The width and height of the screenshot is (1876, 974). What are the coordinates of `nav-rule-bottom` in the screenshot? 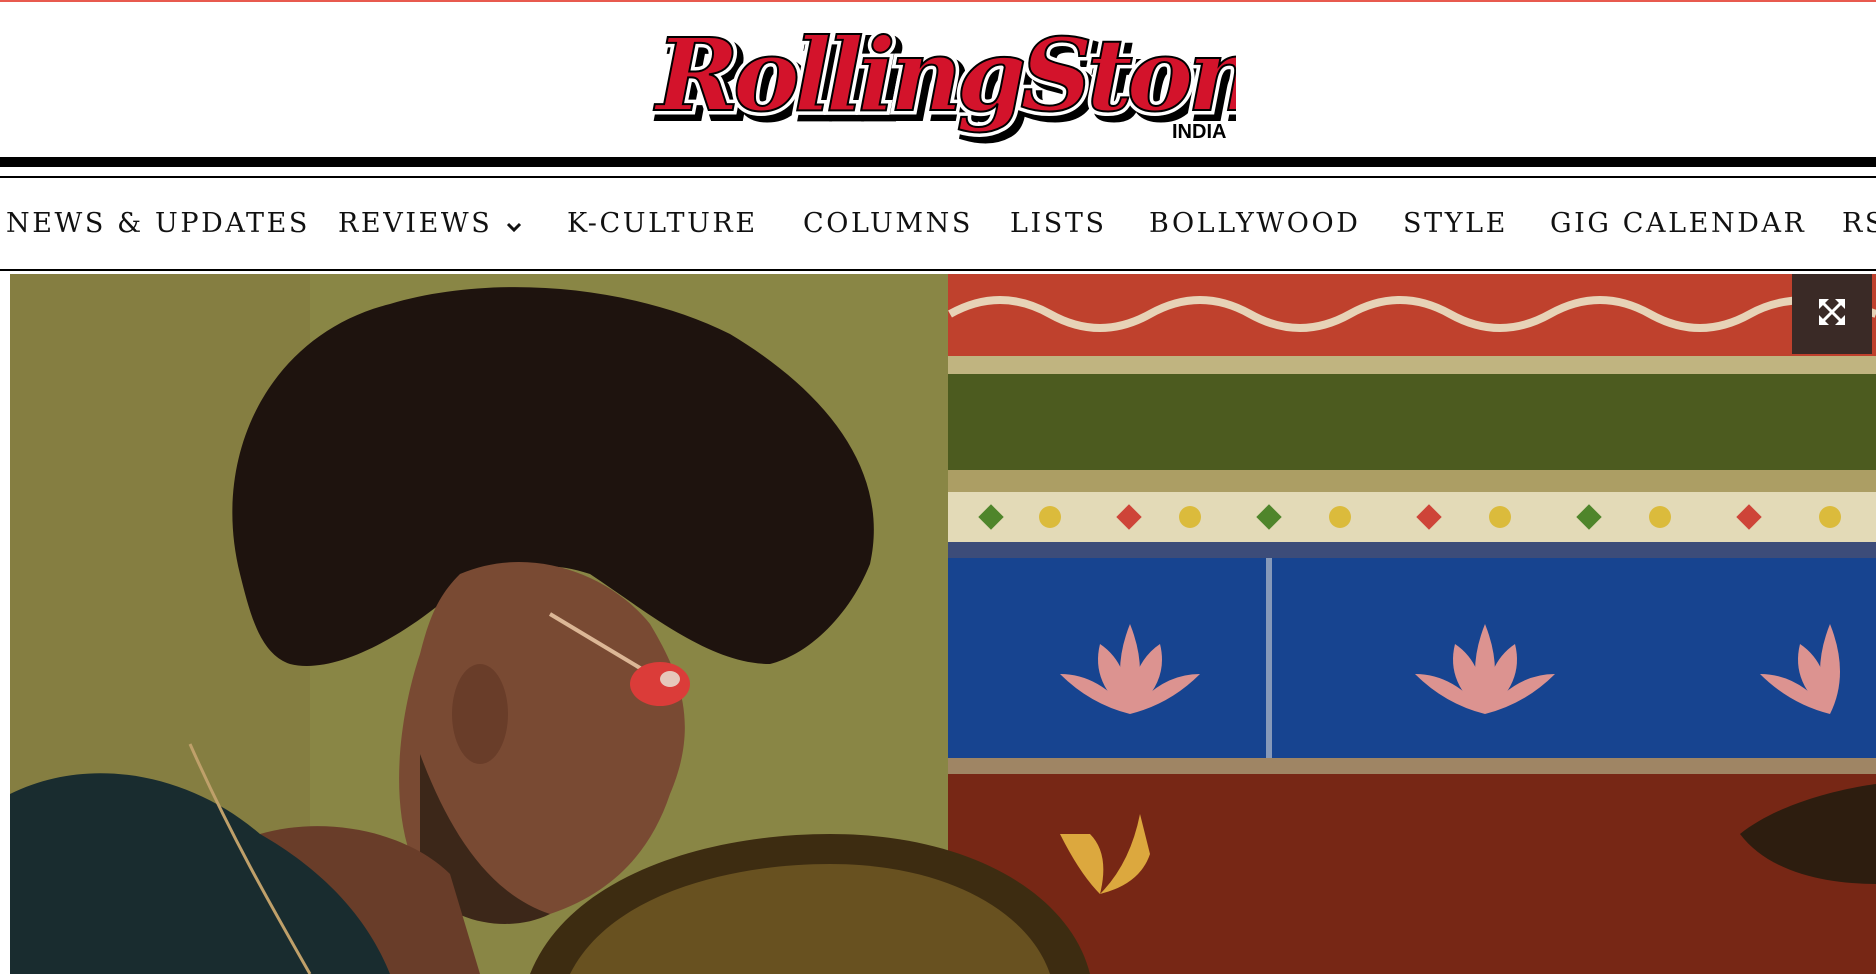 It's located at (938, 270).